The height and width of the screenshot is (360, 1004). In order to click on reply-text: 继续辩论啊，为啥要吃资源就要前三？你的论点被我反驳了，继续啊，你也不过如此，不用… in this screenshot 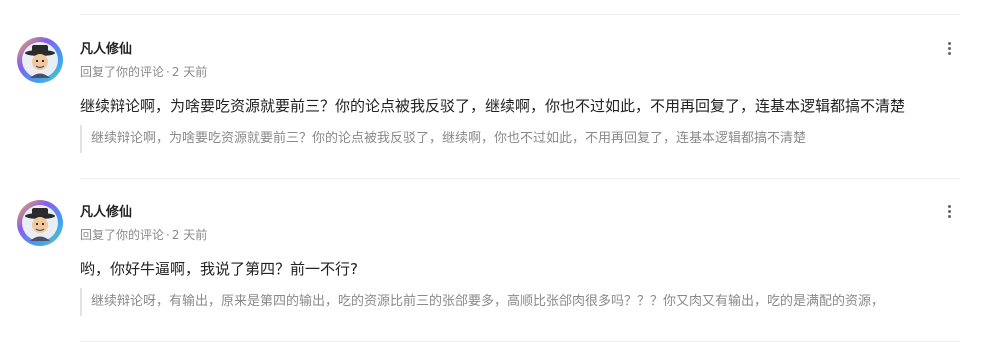, I will do `click(493, 106)`.